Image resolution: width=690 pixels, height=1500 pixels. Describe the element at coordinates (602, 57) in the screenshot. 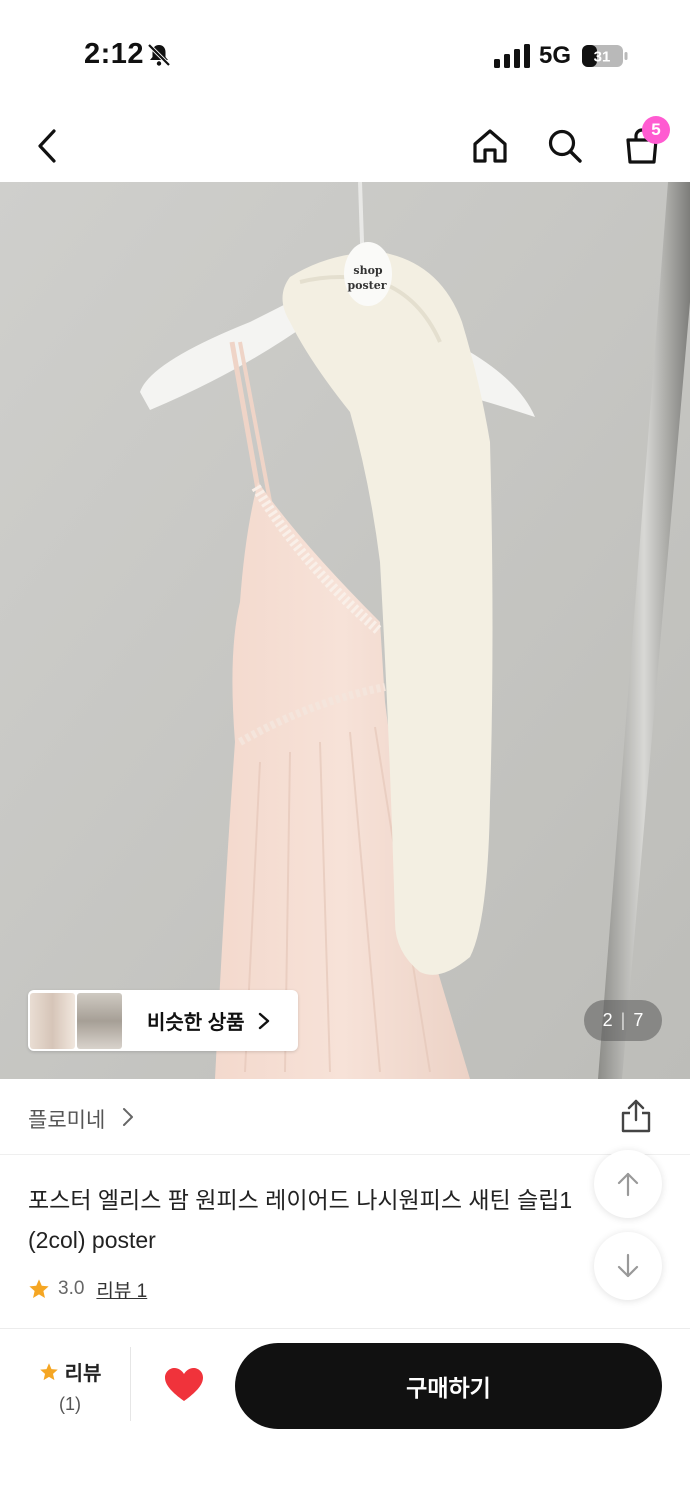

I see `battery-level: 31` at that location.